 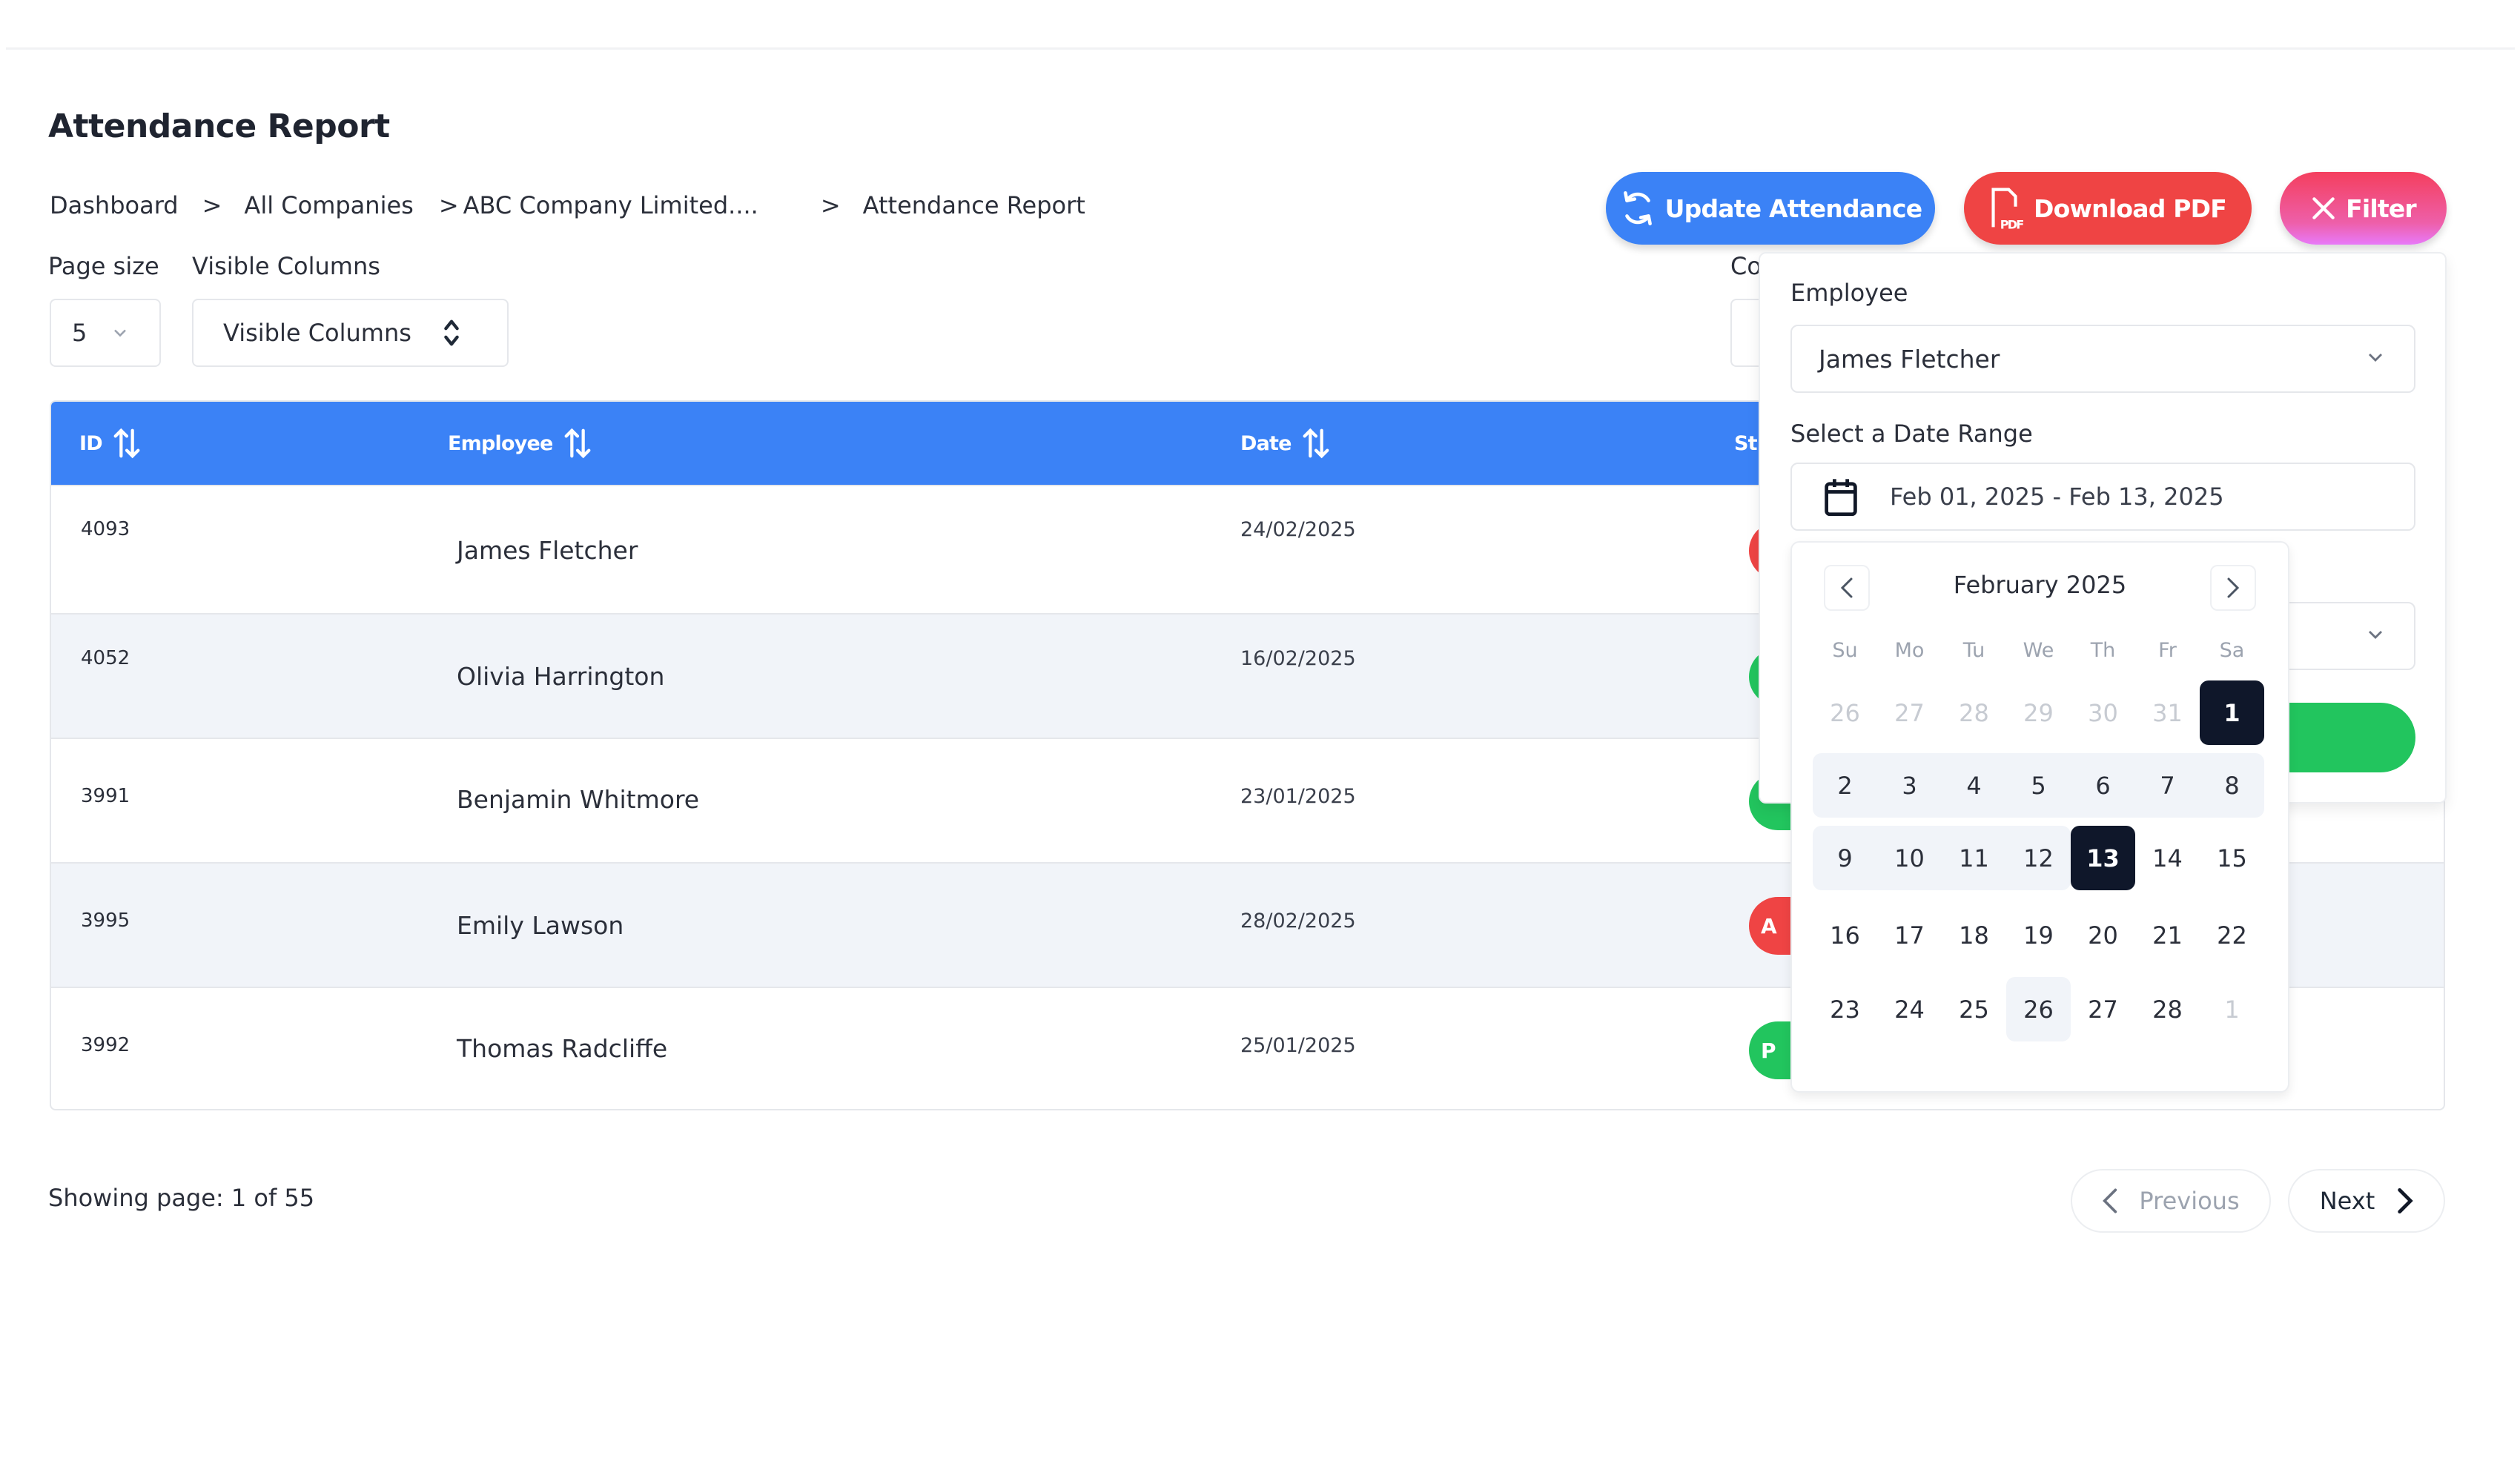 What do you see at coordinates (1298, 921) in the screenshot?
I see `cell-date: 28/02/2025` at bounding box center [1298, 921].